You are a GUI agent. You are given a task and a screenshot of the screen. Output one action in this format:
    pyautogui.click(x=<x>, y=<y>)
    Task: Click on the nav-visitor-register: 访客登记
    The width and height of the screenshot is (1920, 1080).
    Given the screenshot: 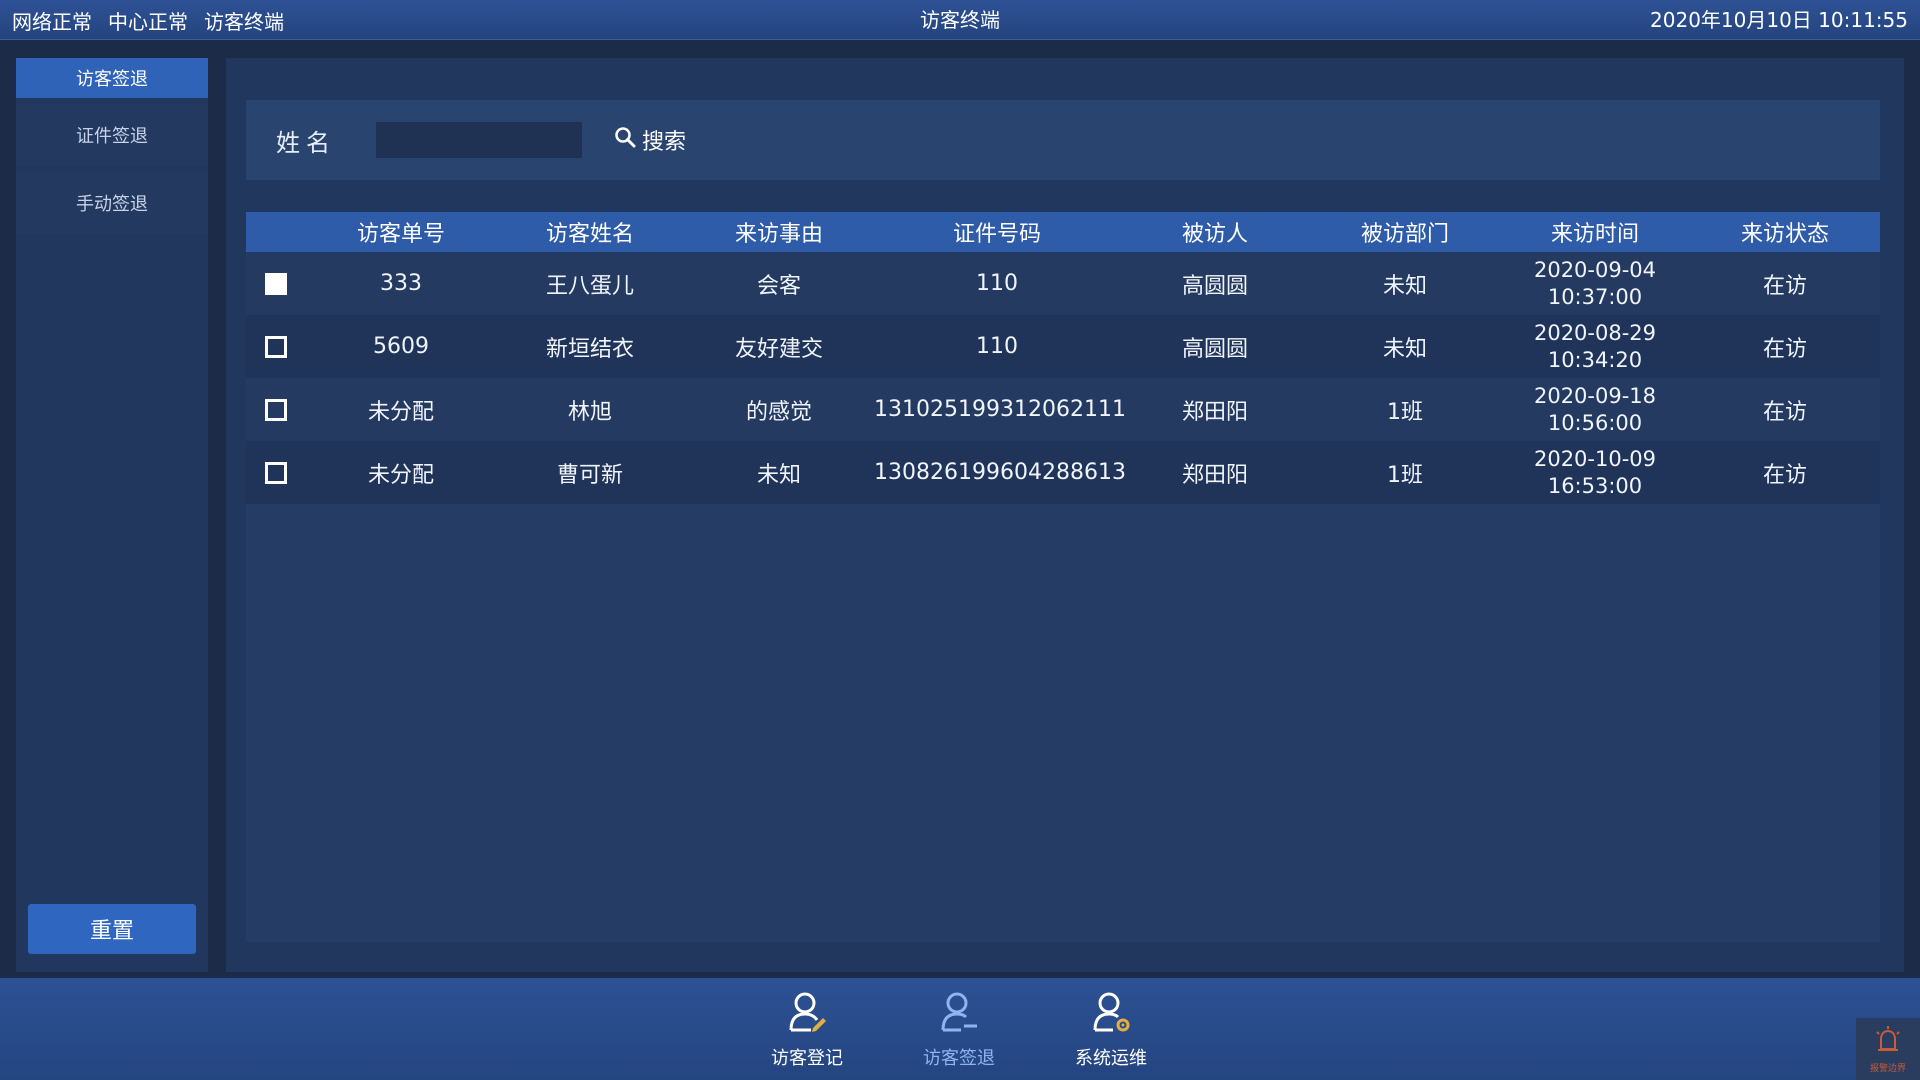 What is the action you would take?
    pyautogui.click(x=807, y=1031)
    